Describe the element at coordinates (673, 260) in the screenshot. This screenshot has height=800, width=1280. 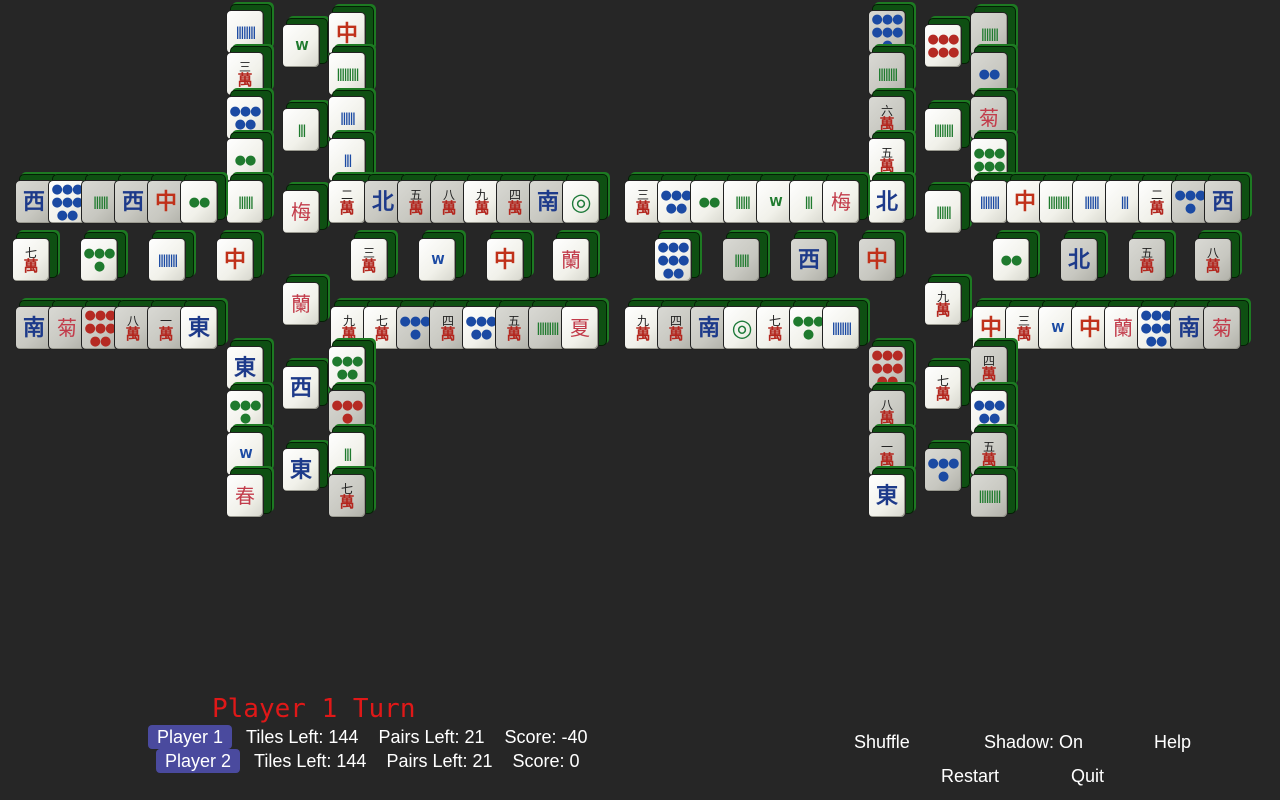
I see `tile-face: ●●●●●●●●` at that location.